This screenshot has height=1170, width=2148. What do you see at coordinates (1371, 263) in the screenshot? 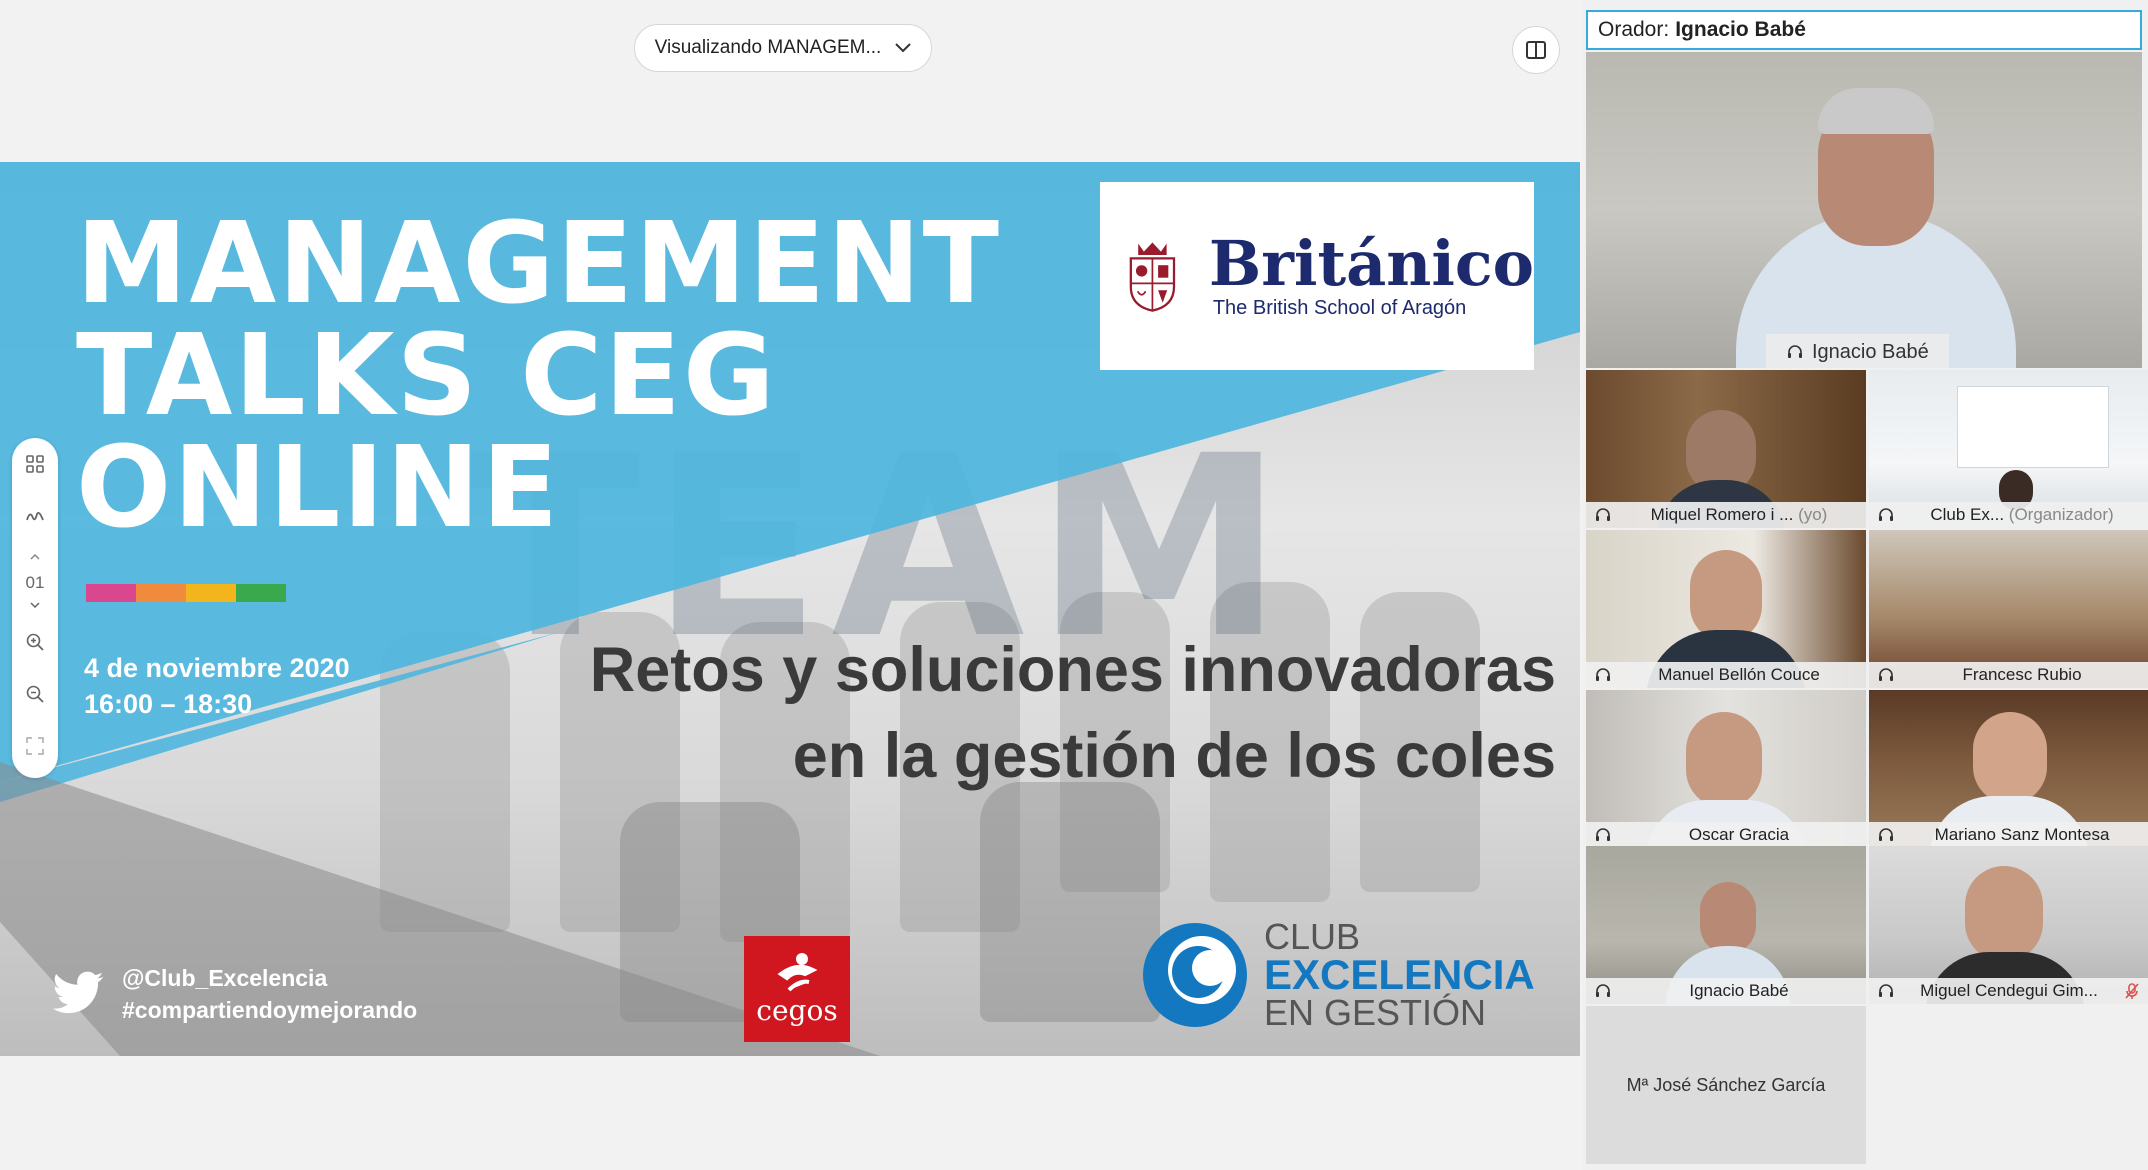
I see `britanico-name: Británico` at bounding box center [1371, 263].